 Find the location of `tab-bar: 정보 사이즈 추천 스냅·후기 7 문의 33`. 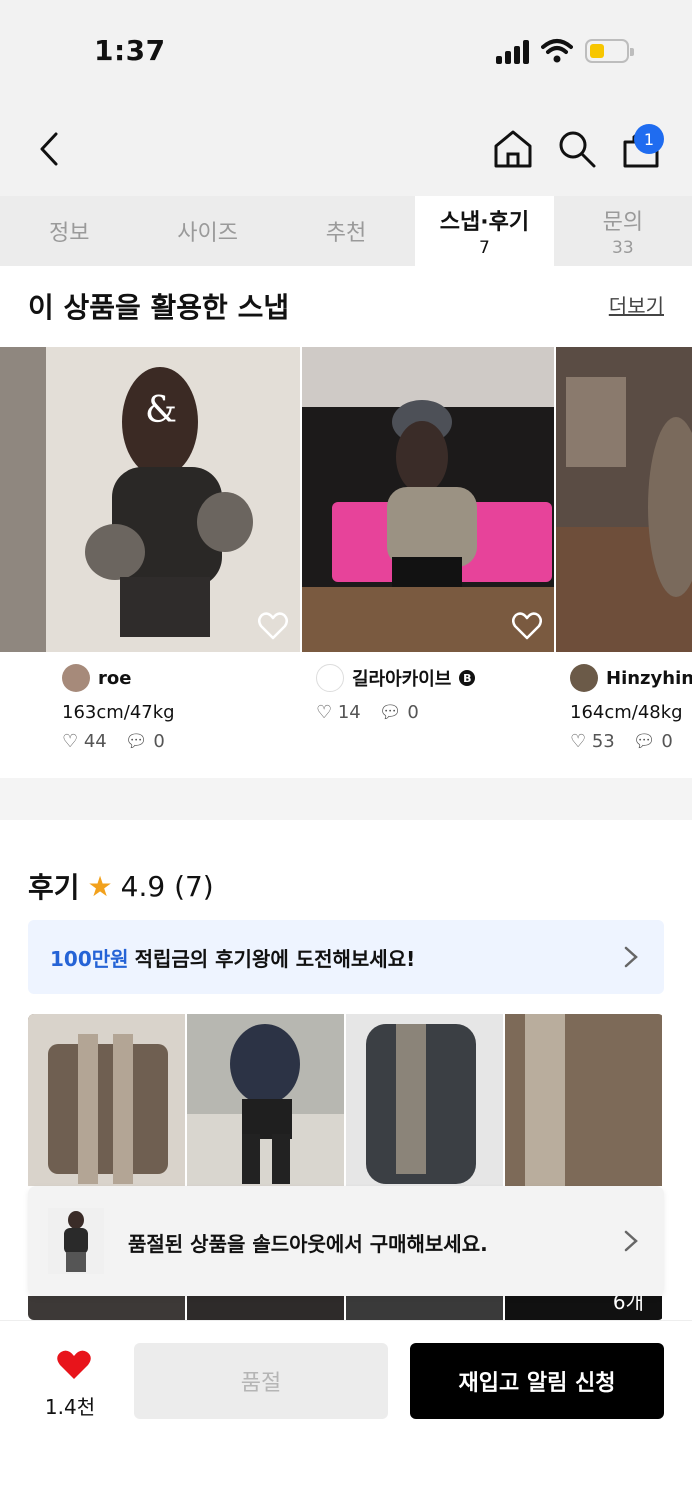

tab-bar: 정보 사이즈 추천 스냅·후기 7 문의 33 is located at coordinates (346, 231).